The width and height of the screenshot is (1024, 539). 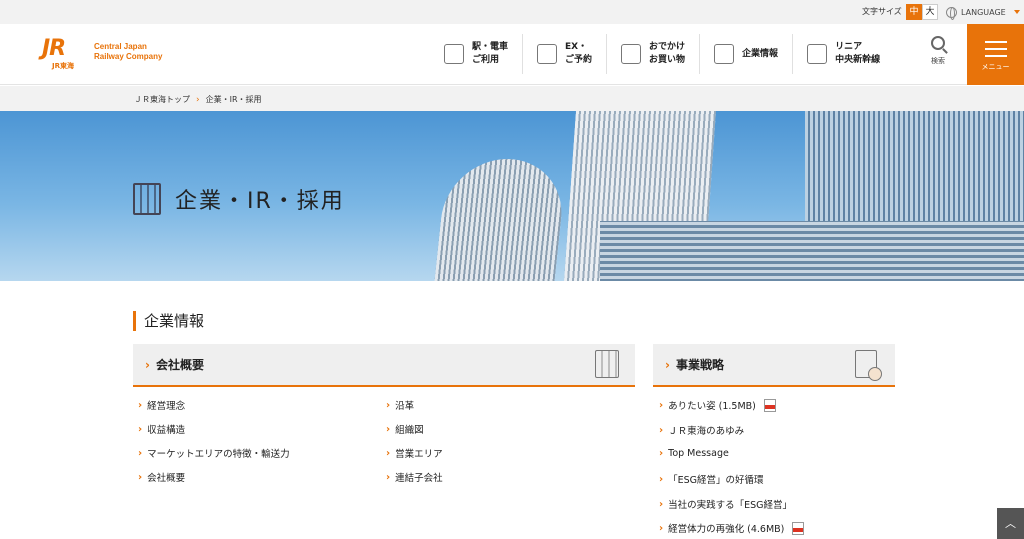 What do you see at coordinates (699, 365) in the screenshot?
I see `card-title: 事業戦略` at bounding box center [699, 365].